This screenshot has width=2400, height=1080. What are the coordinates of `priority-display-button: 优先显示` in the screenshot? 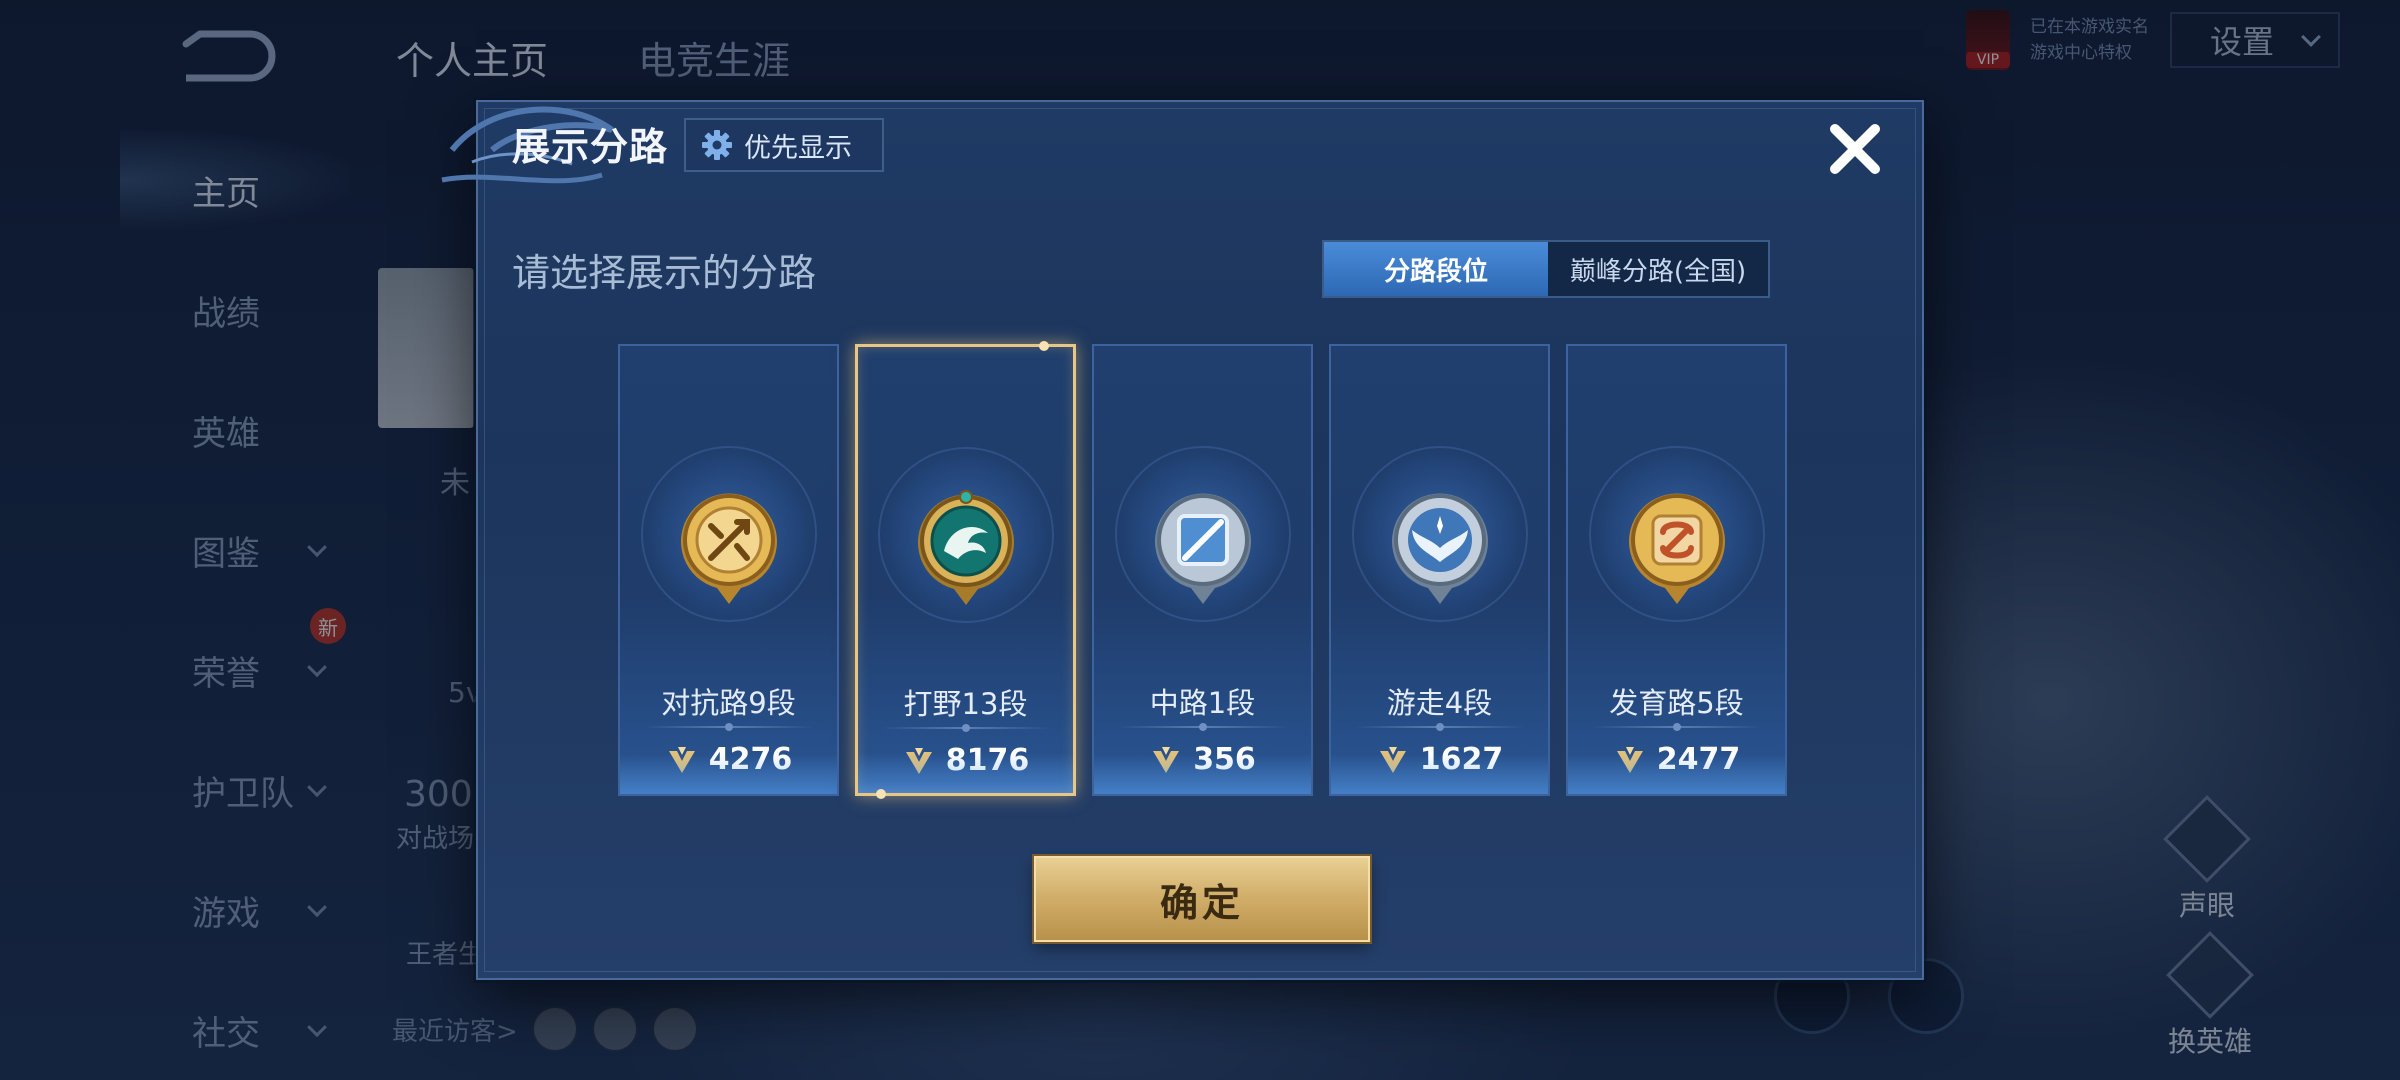 It's located at (784, 145).